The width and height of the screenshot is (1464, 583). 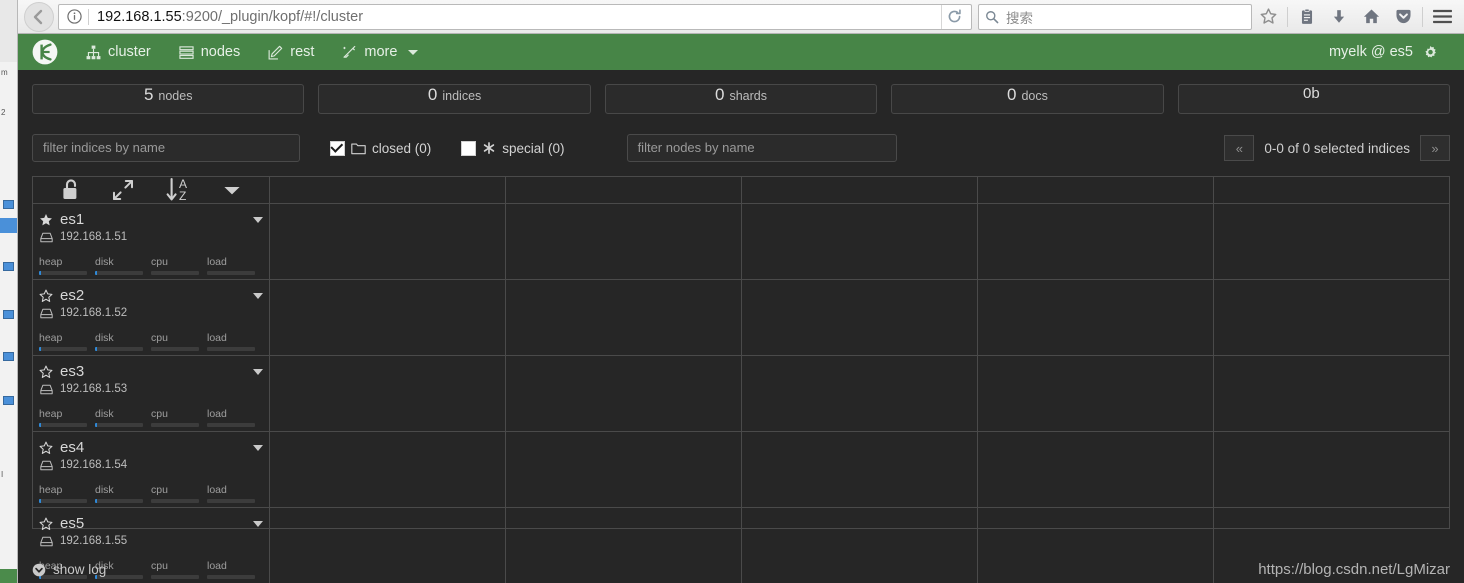 What do you see at coordinates (94, 541) in the screenshot?
I see `node-ip: 192.168.1.55` at bounding box center [94, 541].